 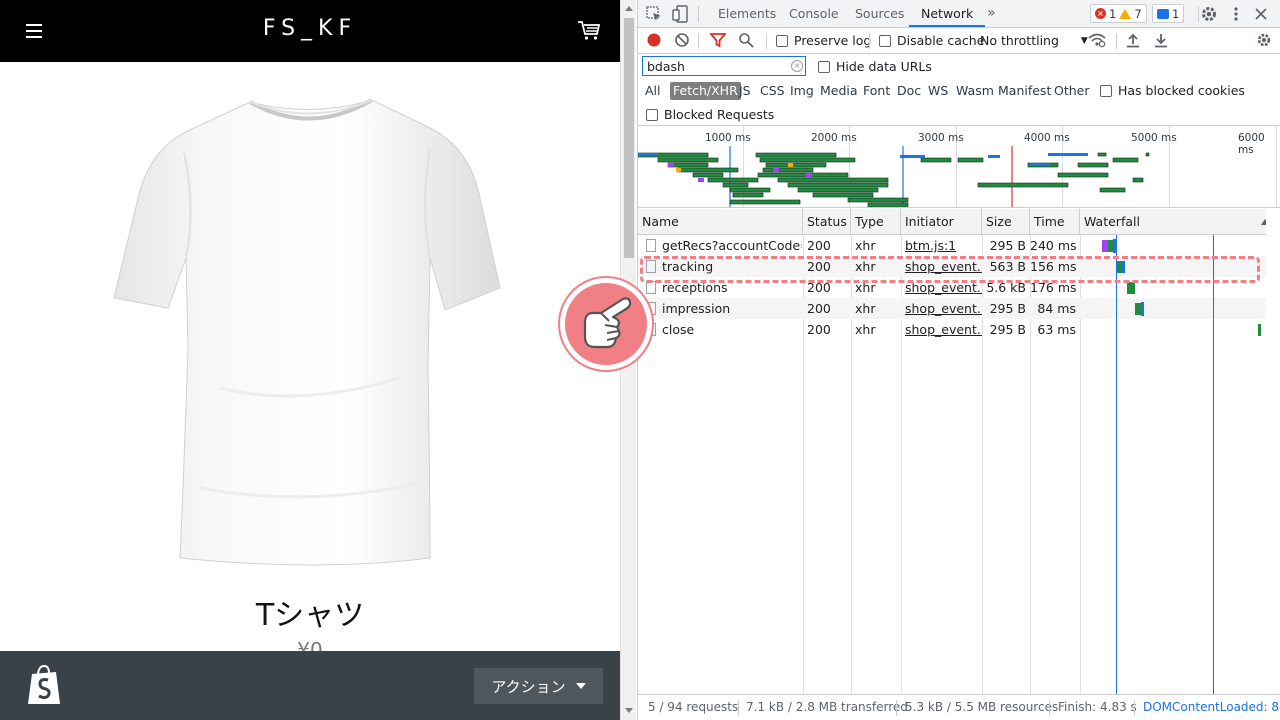 I want to click on scroll-up-arrow-icon, so click(x=629, y=8).